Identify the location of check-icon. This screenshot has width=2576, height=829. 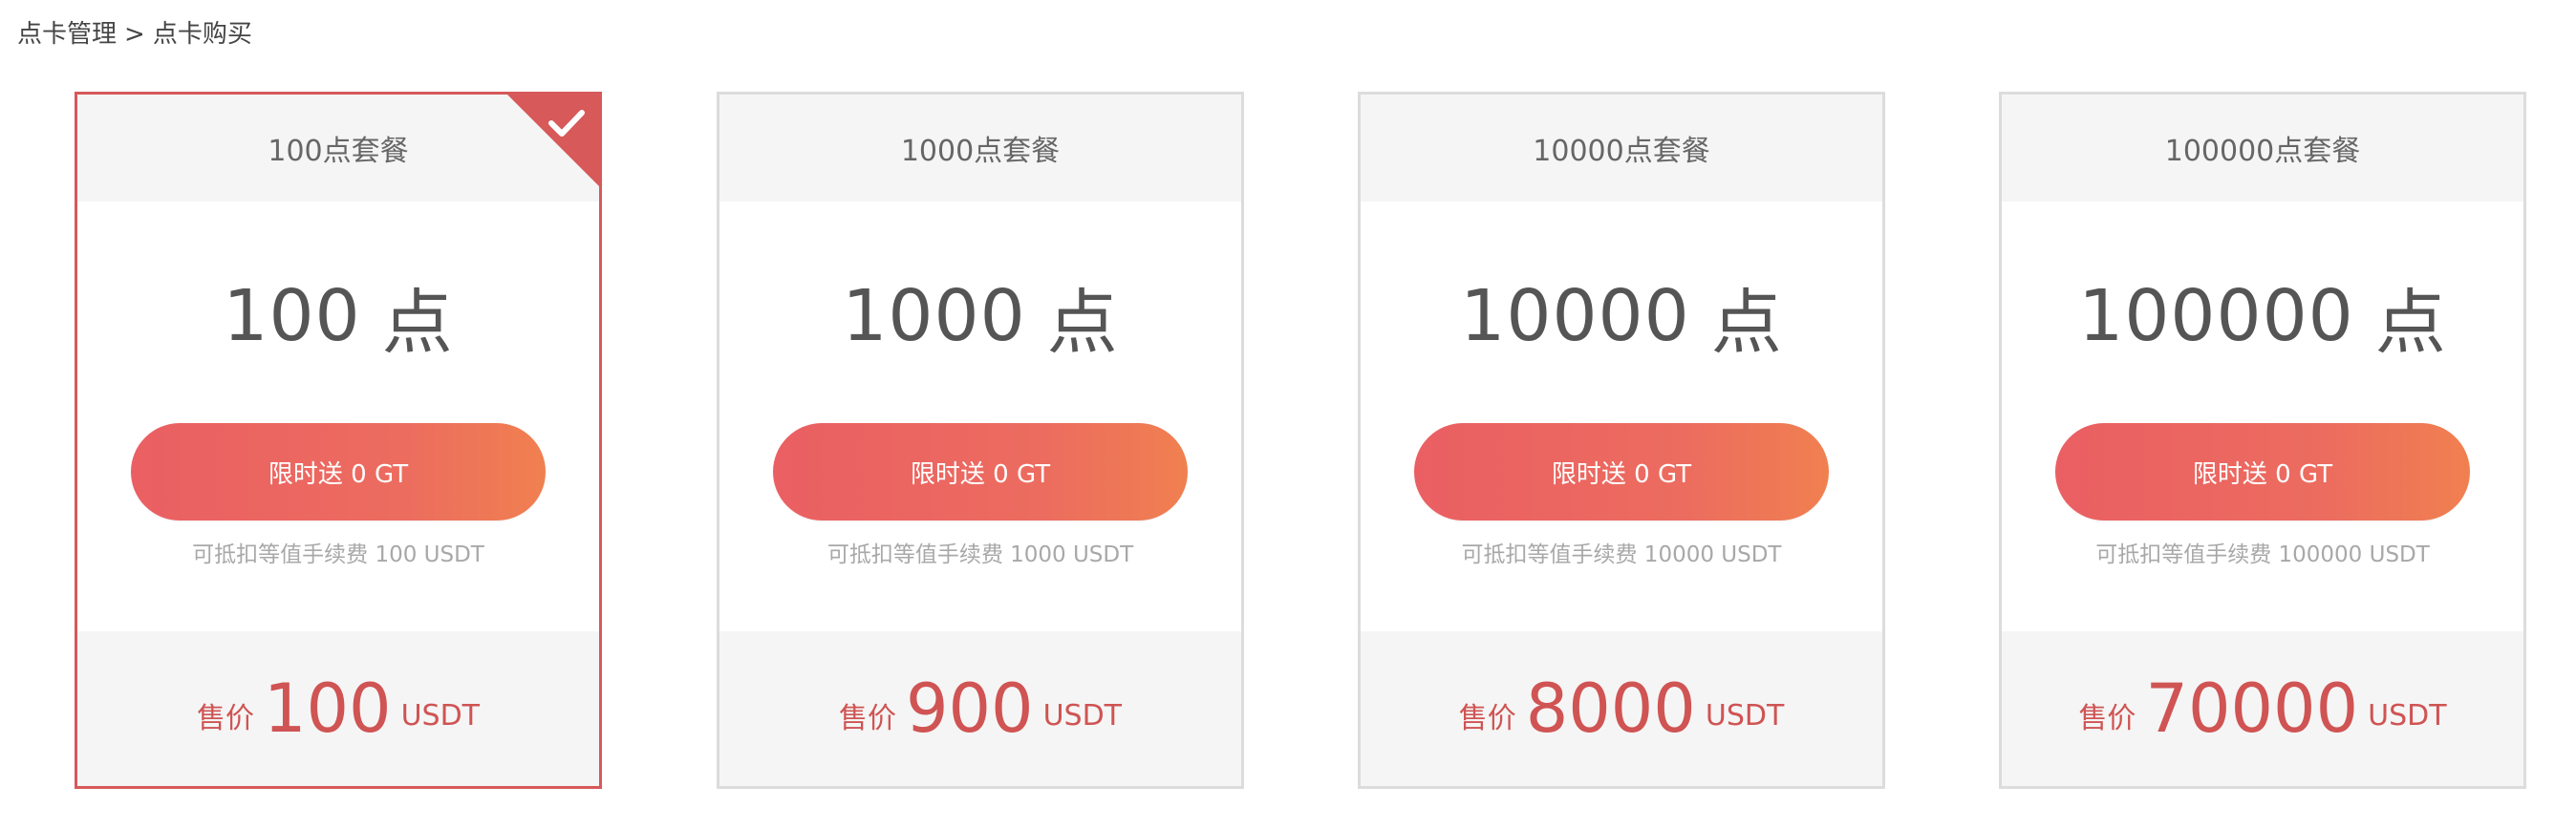
(566, 123).